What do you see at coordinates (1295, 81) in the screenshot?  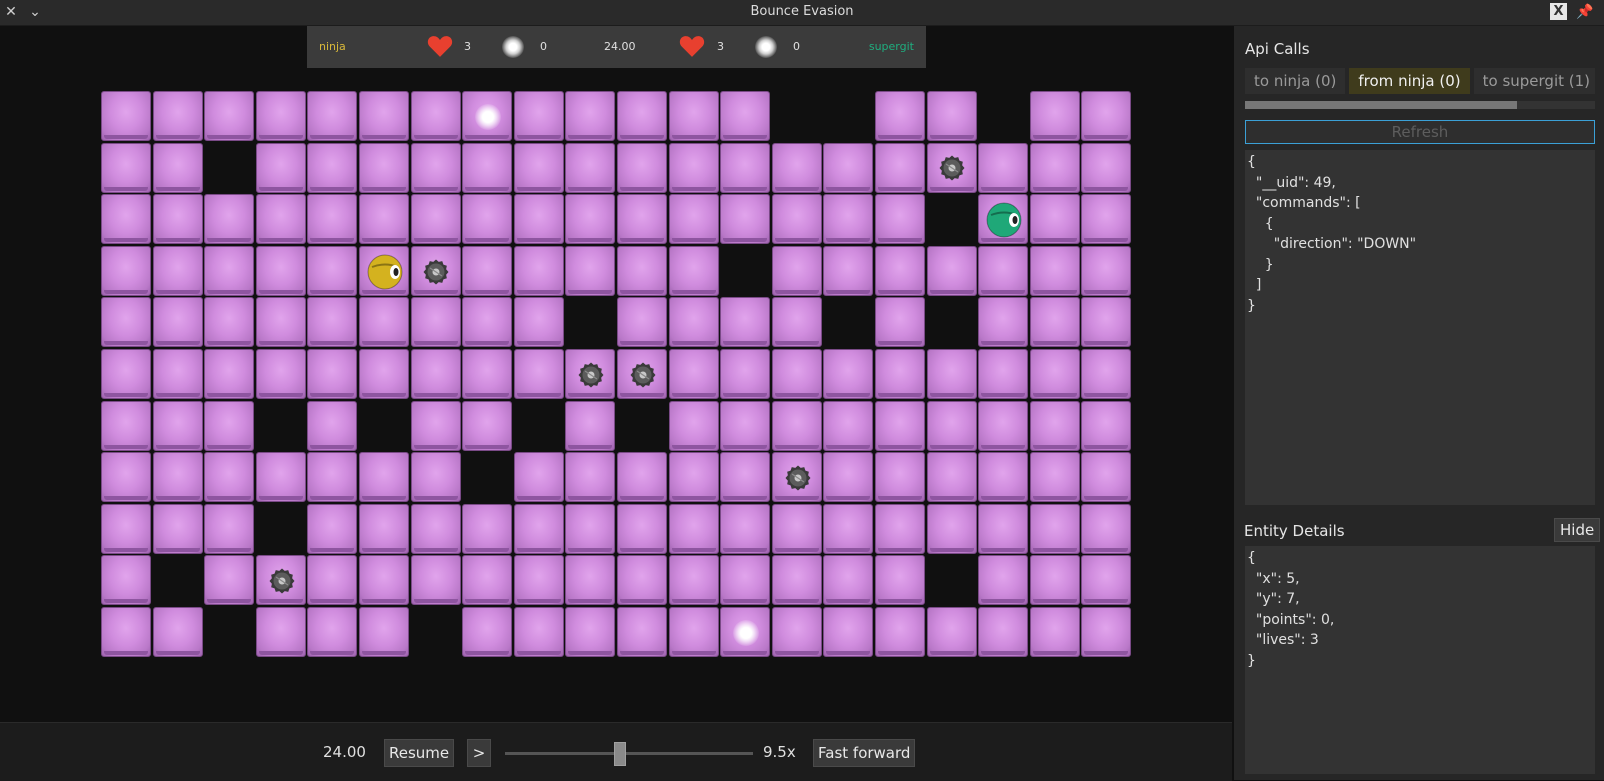 I see `tab-api-0: to ninja (0)` at bounding box center [1295, 81].